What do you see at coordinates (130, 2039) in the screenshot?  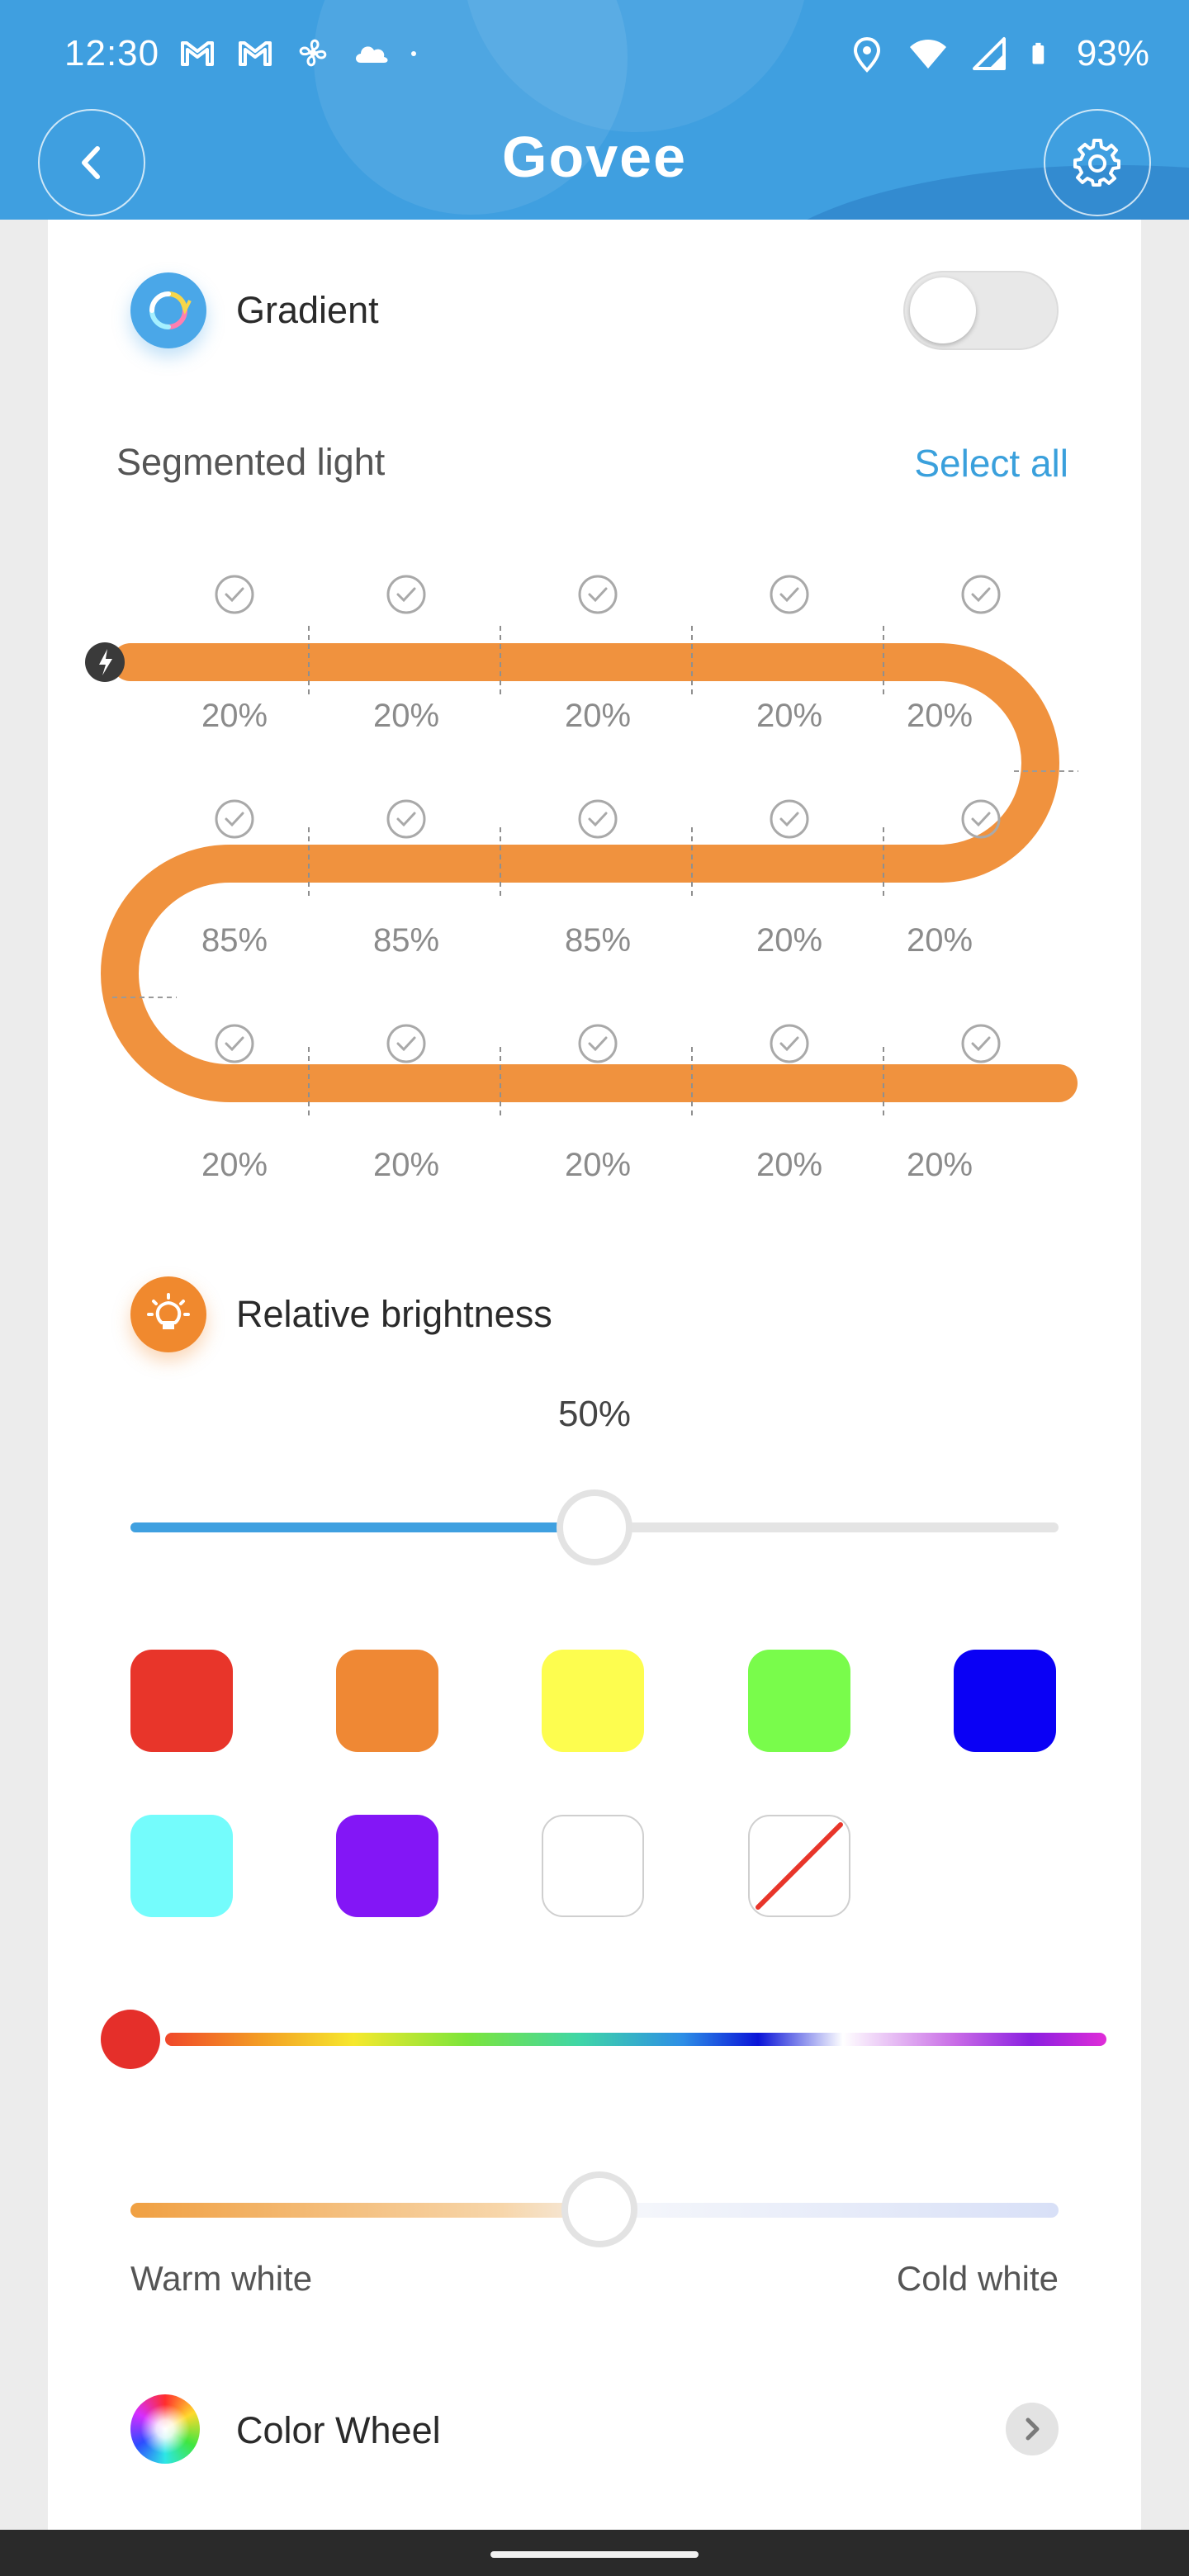 I see `hue-slider-thumb` at bounding box center [130, 2039].